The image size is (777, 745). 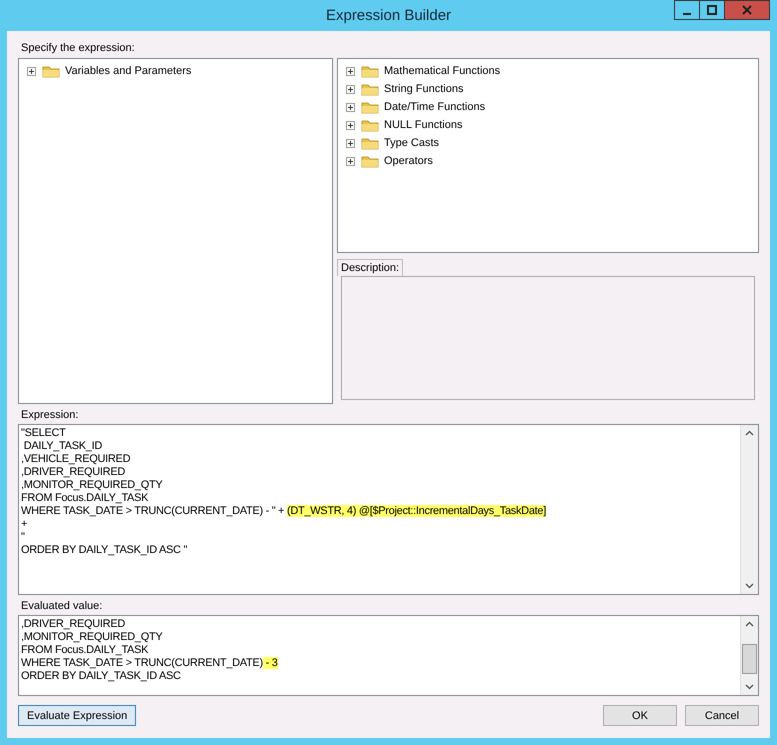 I want to click on close-button, so click(x=747, y=10).